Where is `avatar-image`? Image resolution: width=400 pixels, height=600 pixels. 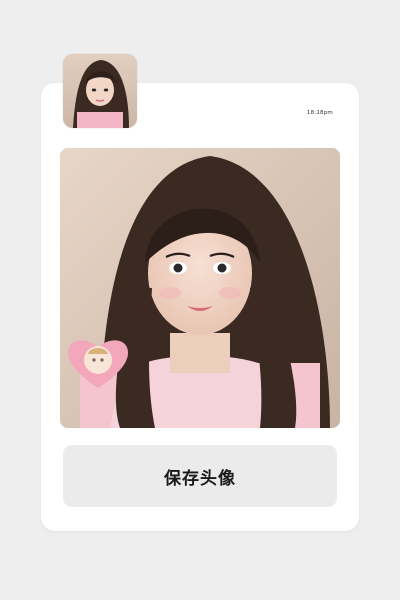 avatar-image is located at coordinates (100, 91).